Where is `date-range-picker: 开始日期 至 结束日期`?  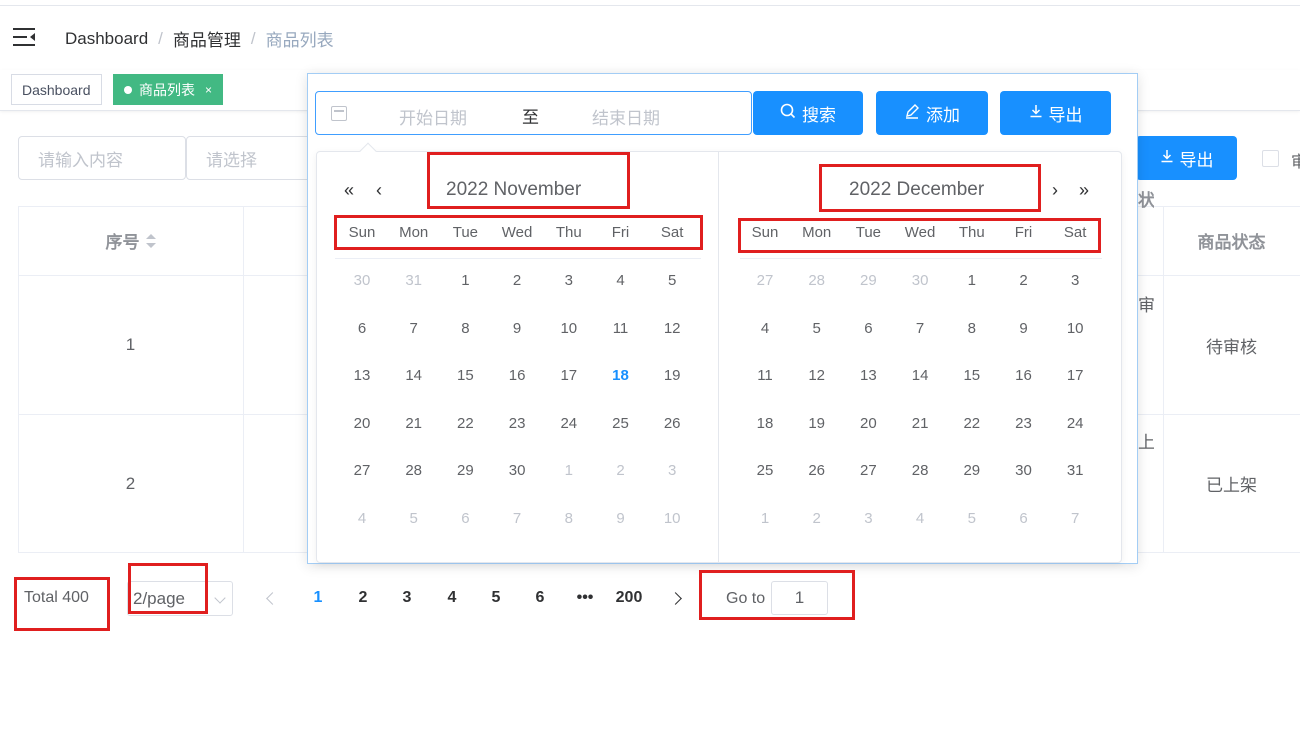 date-range-picker: 开始日期 至 结束日期 is located at coordinates (533, 113).